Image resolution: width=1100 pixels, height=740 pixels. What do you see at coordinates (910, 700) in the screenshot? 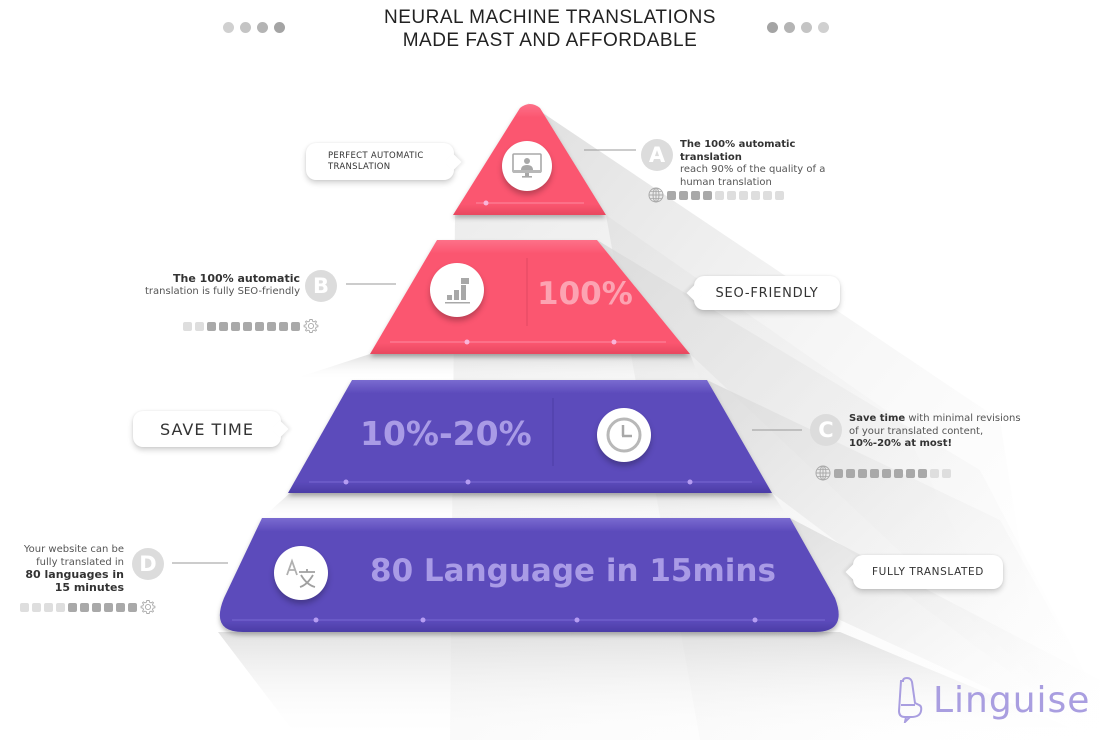
I see `linguise-logo-icon` at bounding box center [910, 700].